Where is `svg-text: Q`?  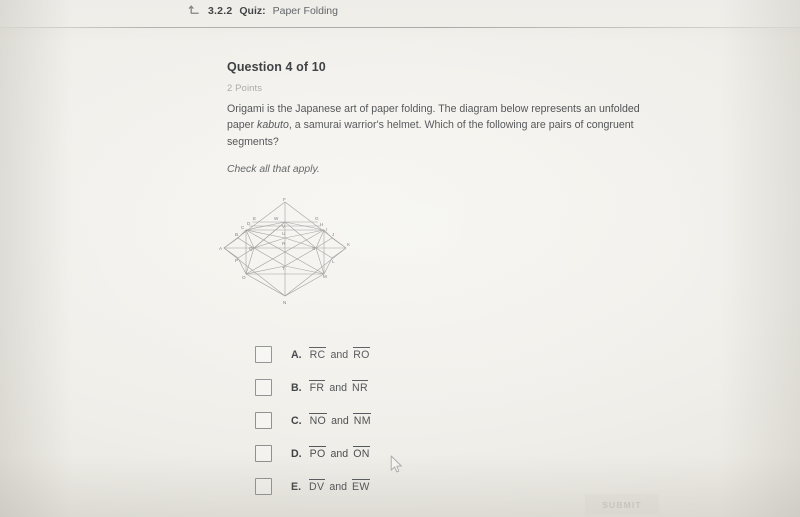
svg-text: Q is located at coordinates (251, 248).